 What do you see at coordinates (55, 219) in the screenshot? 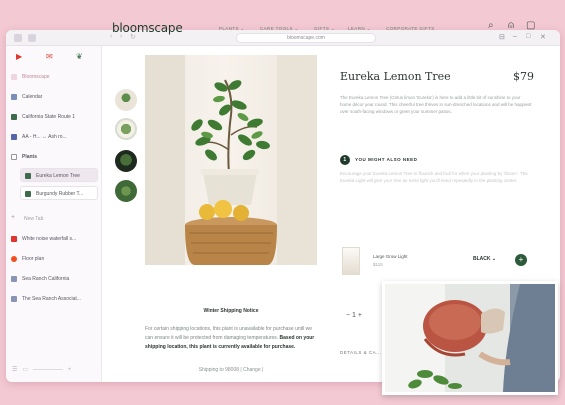
I see `sidebar-new-tab: + New Tab` at bounding box center [55, 219].